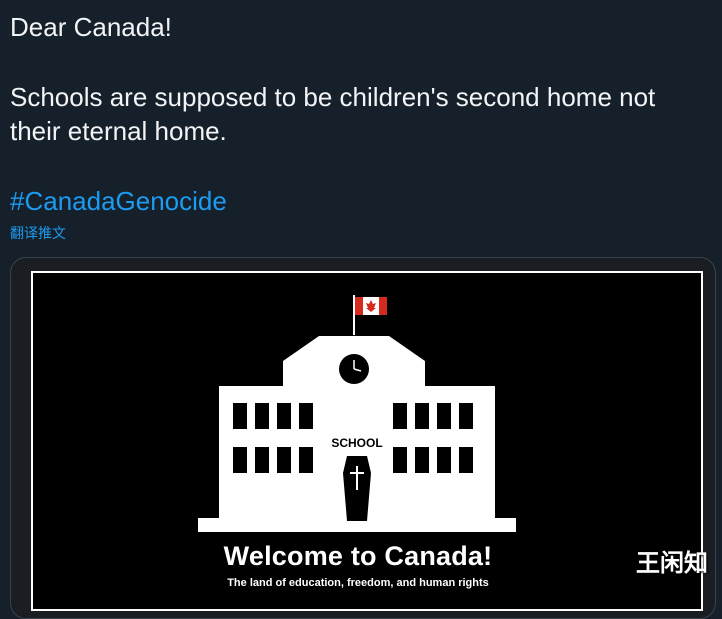 The width and height of the screenshot is (722, 619). Describe the element at coordinates (354, 369) in the screenshot. I see `clock-icon` at that location.